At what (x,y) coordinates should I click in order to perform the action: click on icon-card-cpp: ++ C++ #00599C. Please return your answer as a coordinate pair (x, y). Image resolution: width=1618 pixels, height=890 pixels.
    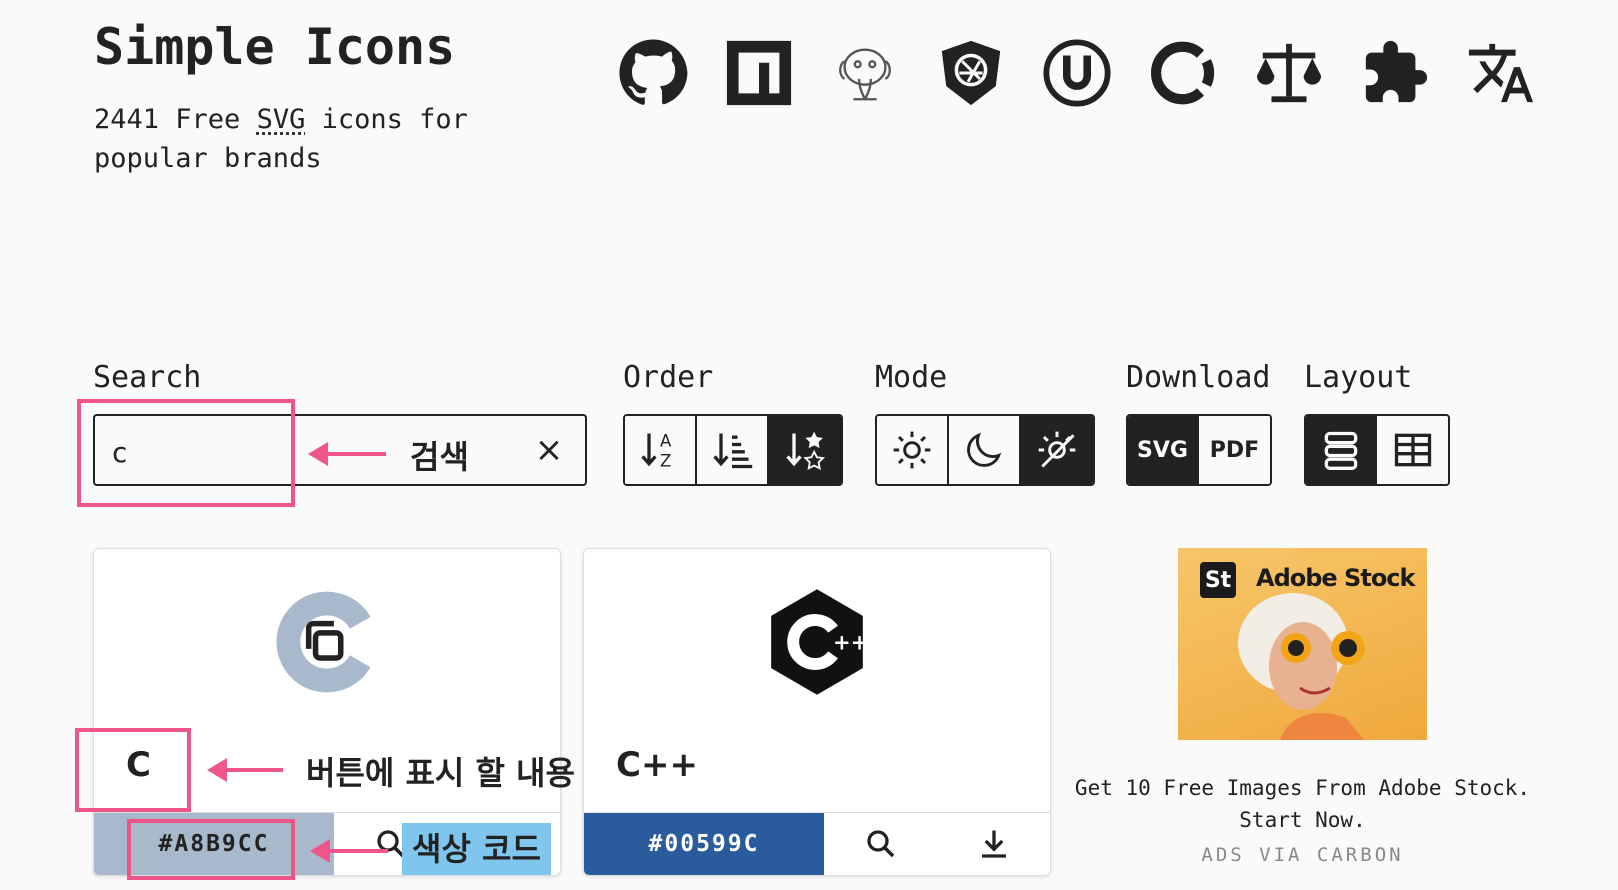
    Looking at the image, I should click on (817, 712).